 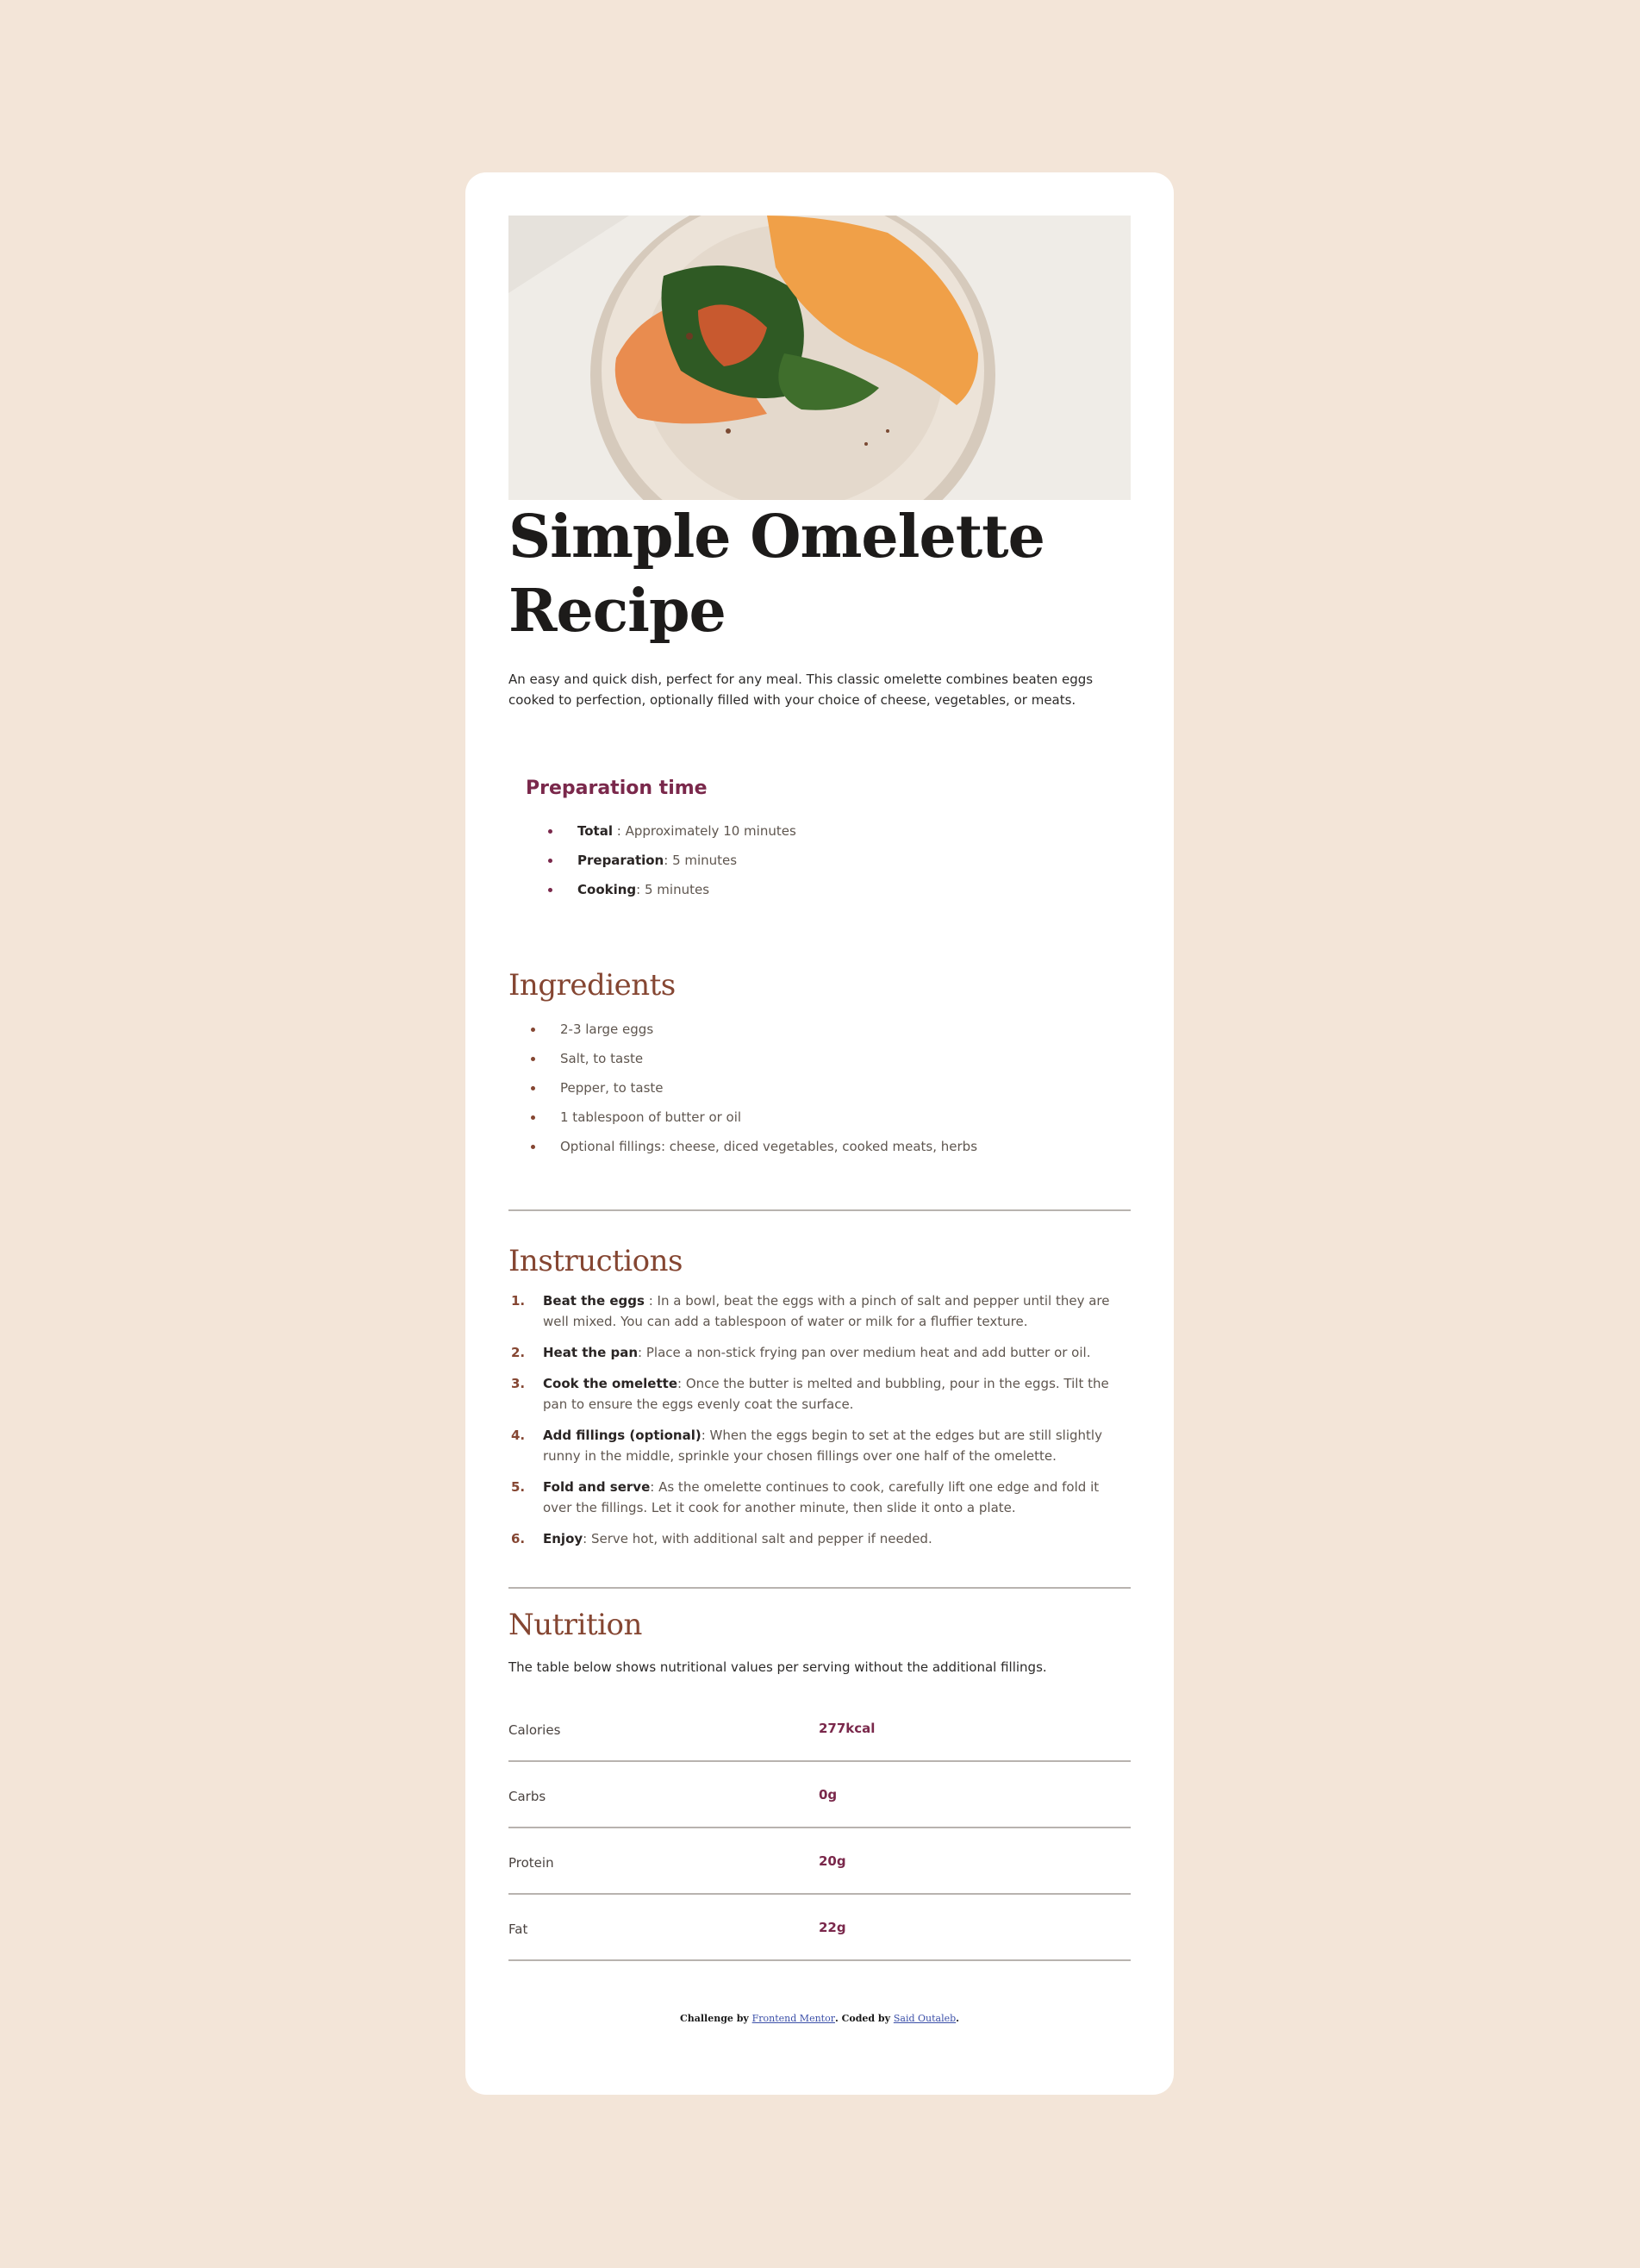 What do you see at coordinates (575, 1625) in the screenshot?
I see `nutrition-heading: Nutrition` at bounding box center [575, 1625].